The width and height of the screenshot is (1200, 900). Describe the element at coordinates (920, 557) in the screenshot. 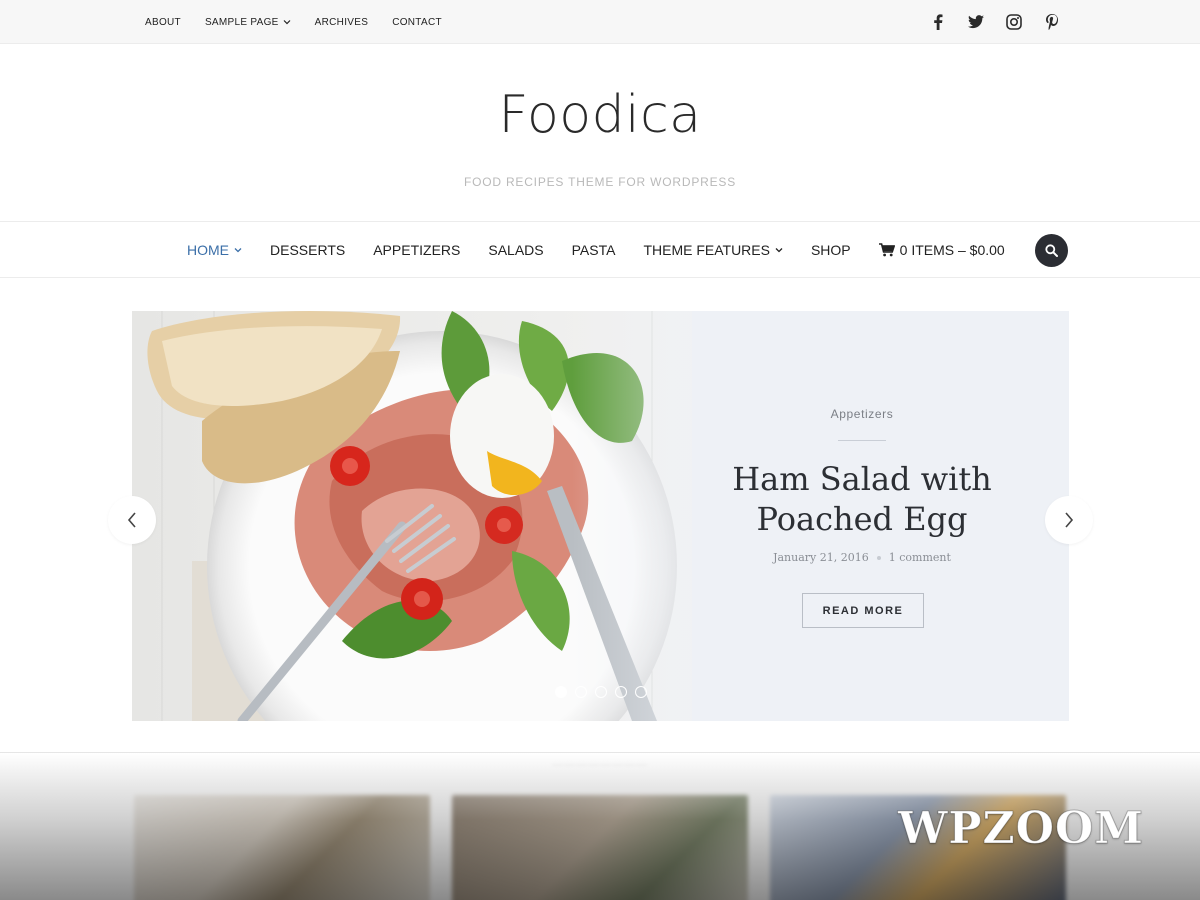

I see `slide-comments: 1 comment` at that location.